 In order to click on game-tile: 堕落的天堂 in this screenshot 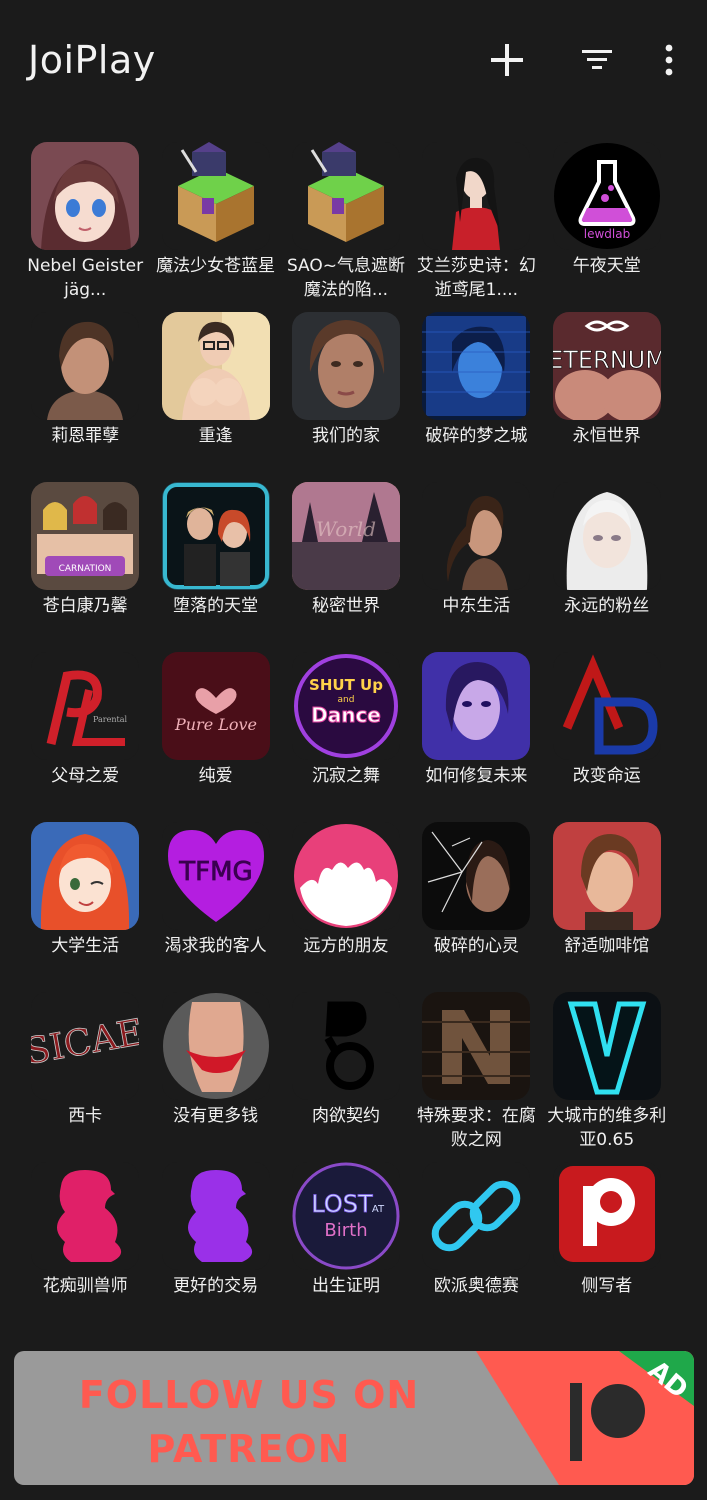, I will do `click(215, 567)`.